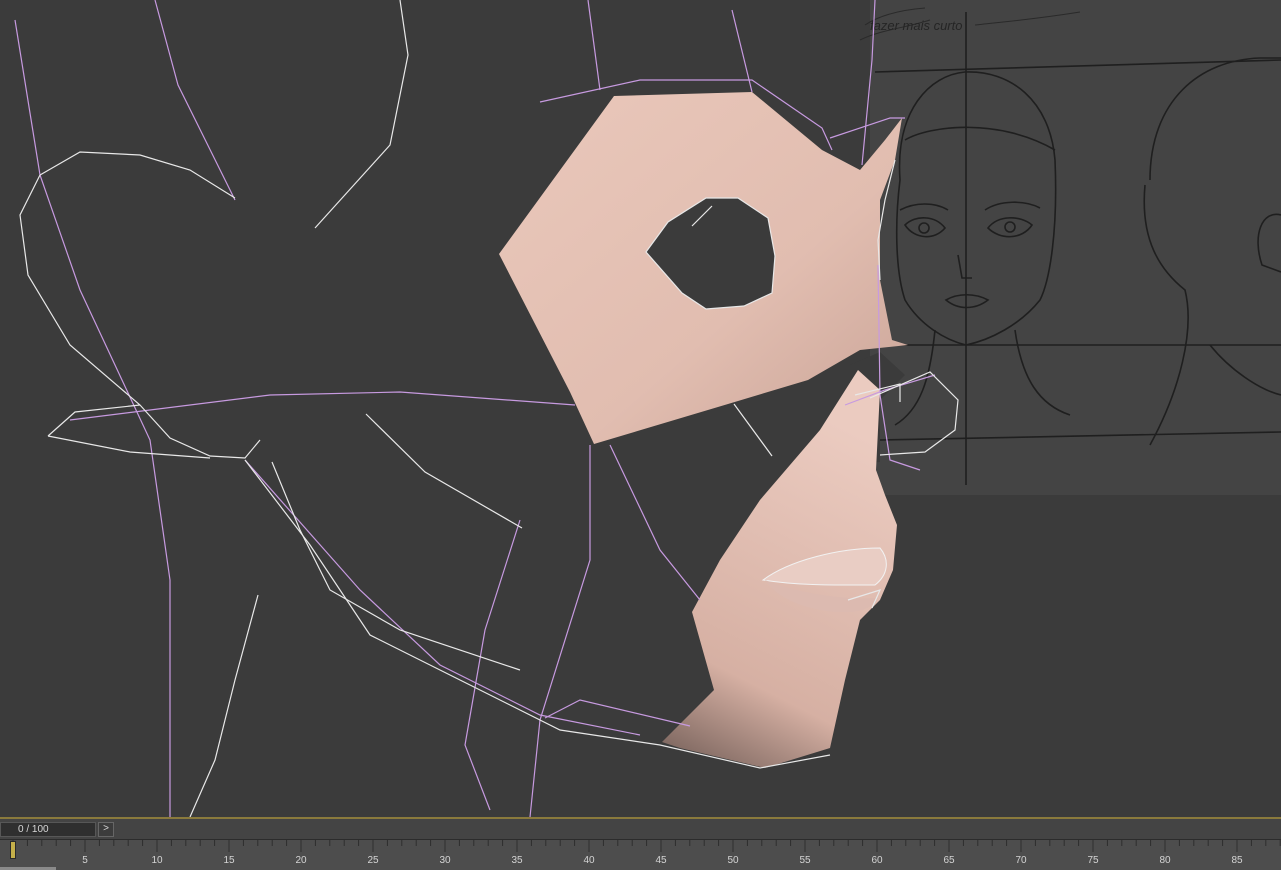  I want to click on ruler-tick-label: 80, so click(1165, 860).